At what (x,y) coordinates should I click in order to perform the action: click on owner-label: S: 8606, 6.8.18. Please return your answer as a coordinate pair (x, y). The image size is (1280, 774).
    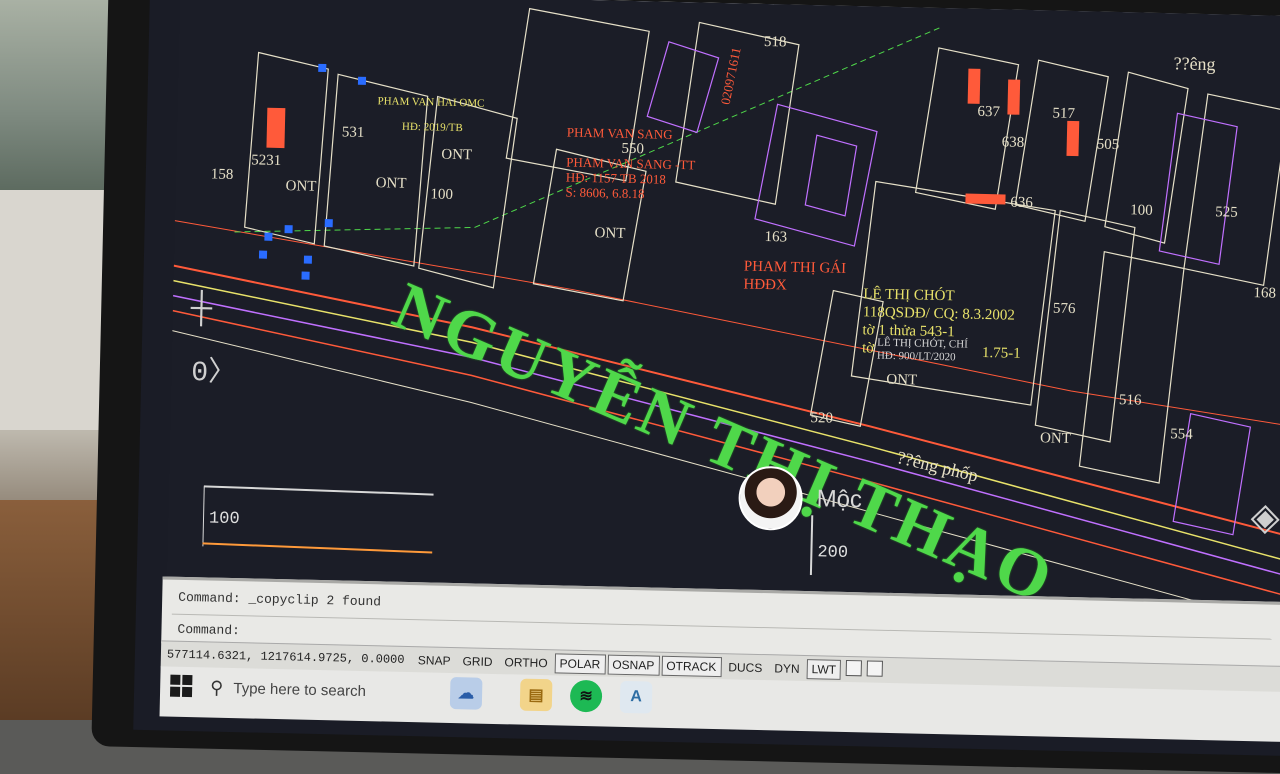
    Looking at the image, I should click on (605, 193).